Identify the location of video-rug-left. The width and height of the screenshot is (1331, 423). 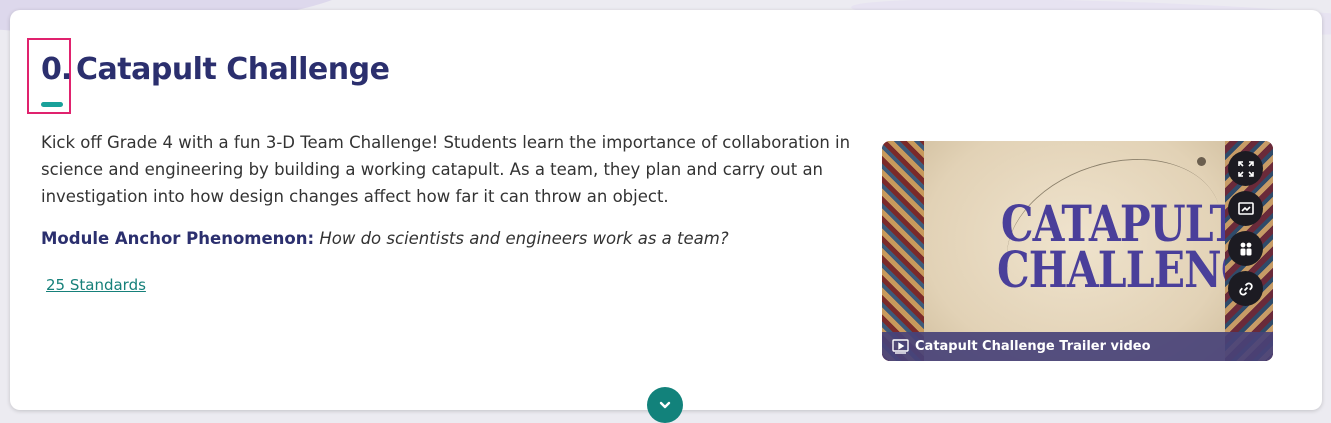
(903, 251).